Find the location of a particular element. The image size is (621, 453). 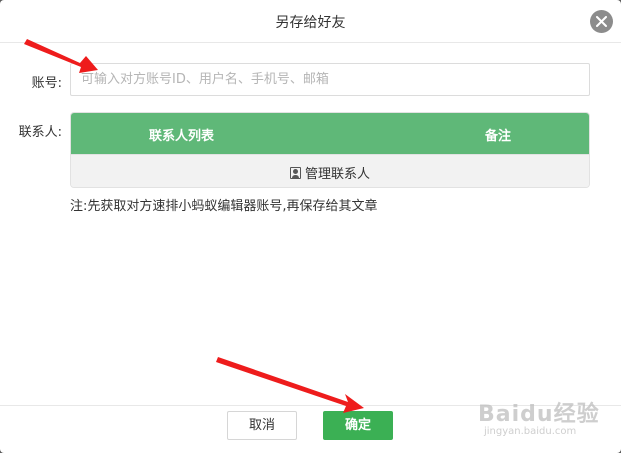

manage-contacts-label: 管理联系人 is located at coordinates (337, 174).